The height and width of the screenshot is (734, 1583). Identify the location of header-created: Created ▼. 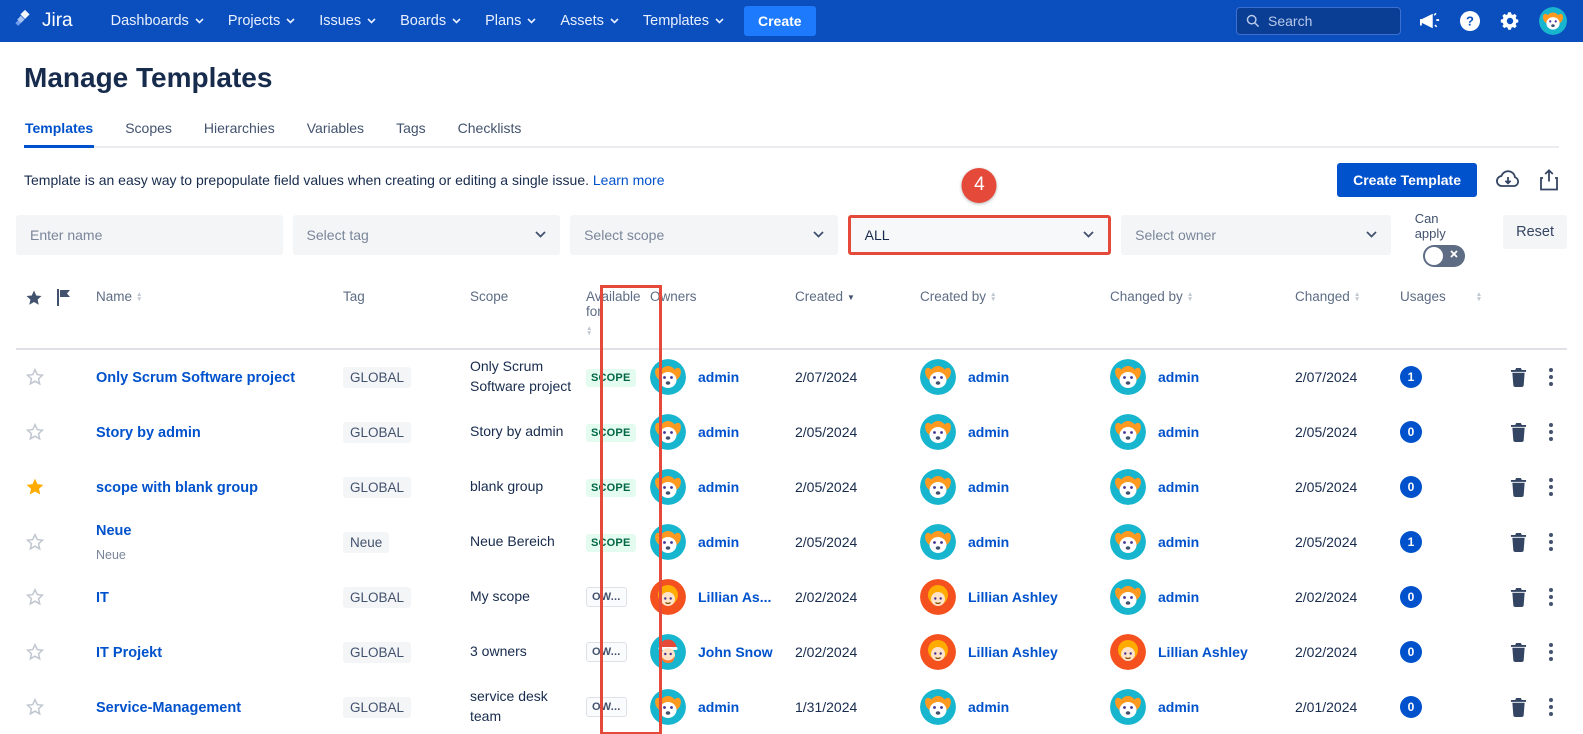
(857, 296).